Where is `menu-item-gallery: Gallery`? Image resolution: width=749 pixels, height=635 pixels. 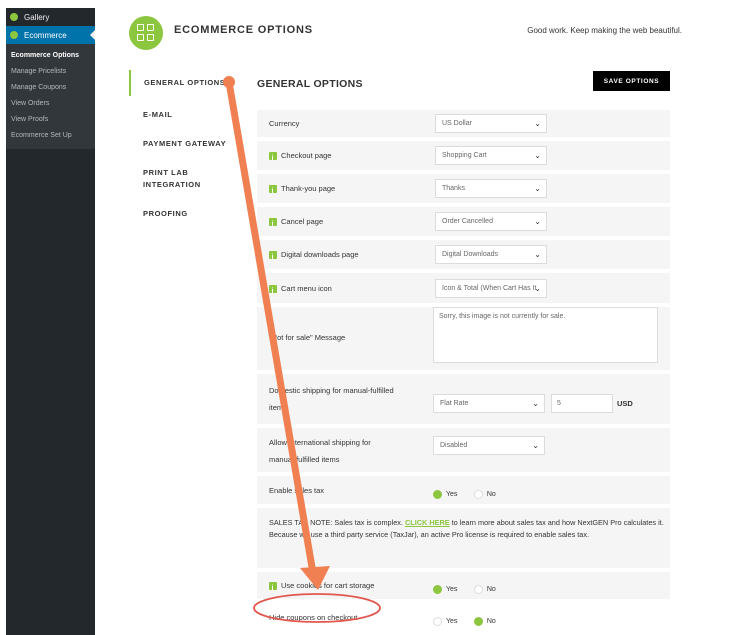
menu-item-gallery: Gallery is located at coordinates (50, 17).